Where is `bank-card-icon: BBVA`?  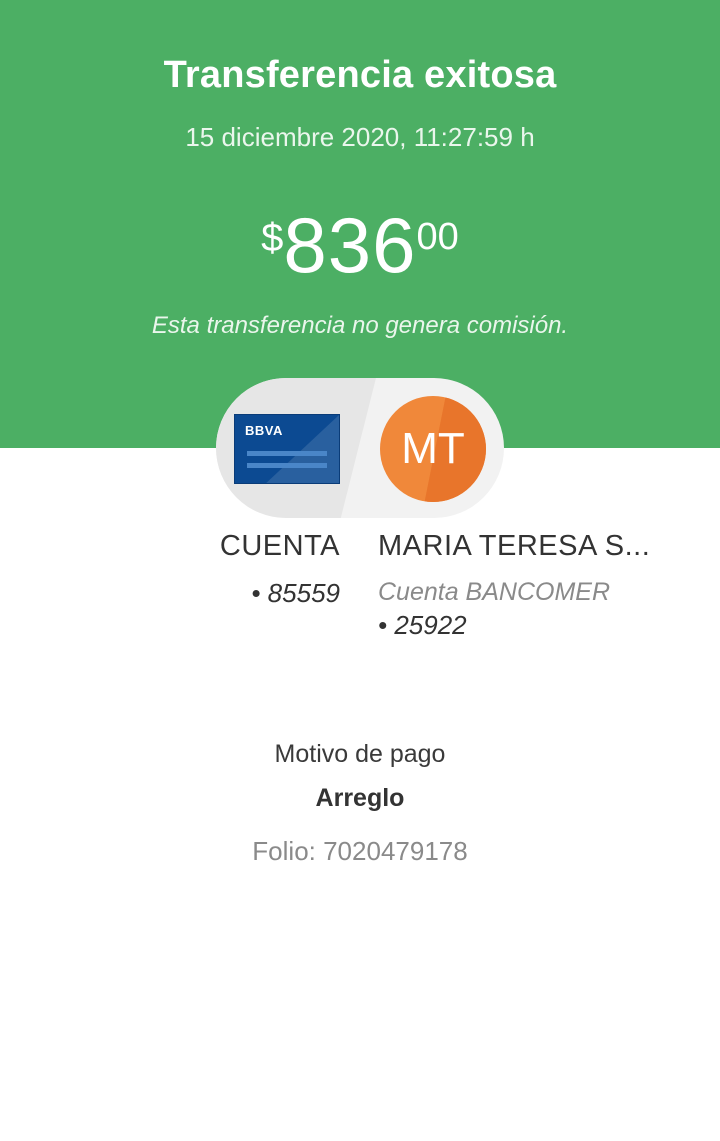 bank-card-icon: BBVA is located at coordinates (287, 449).